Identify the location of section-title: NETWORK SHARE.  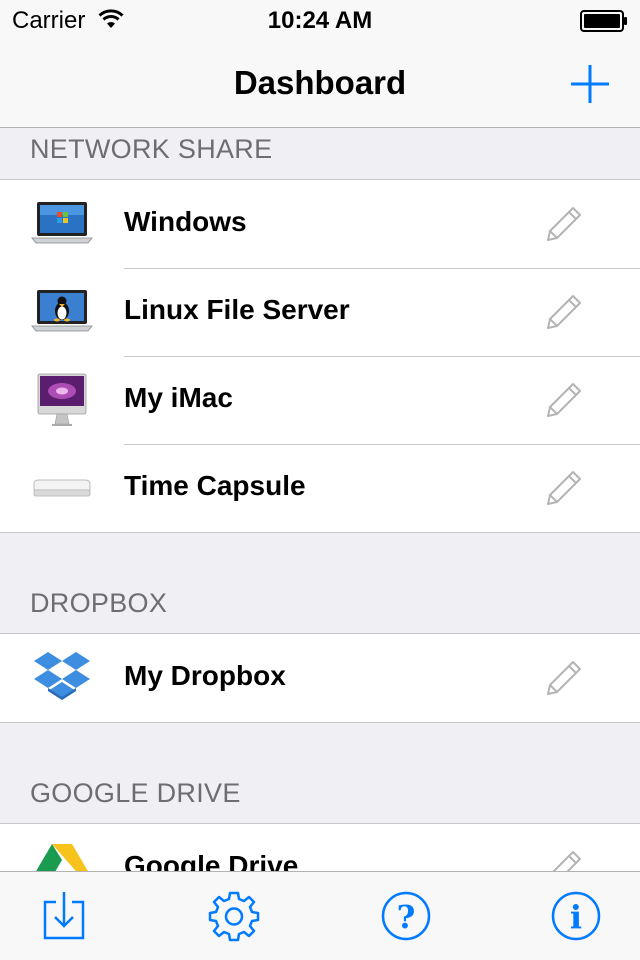
(151, 149).